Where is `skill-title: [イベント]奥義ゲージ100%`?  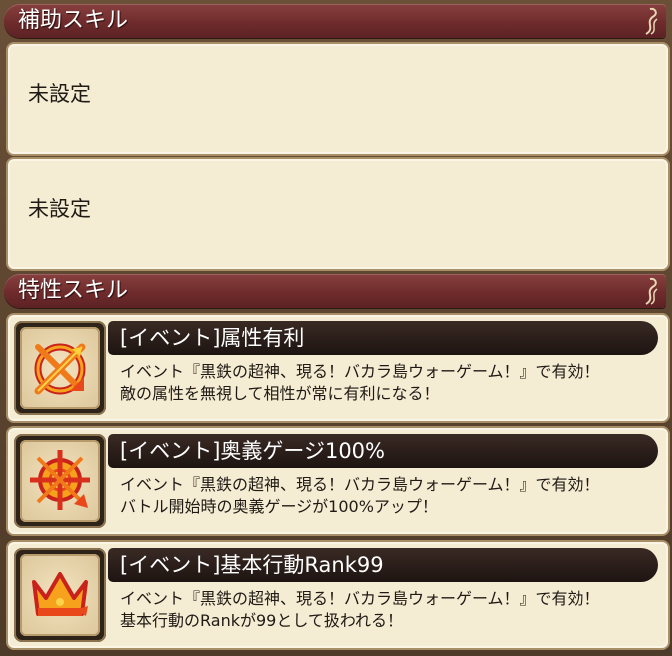 skill-title: [イベント]奥義ゲージ100% is located at coordinates (253, 451).